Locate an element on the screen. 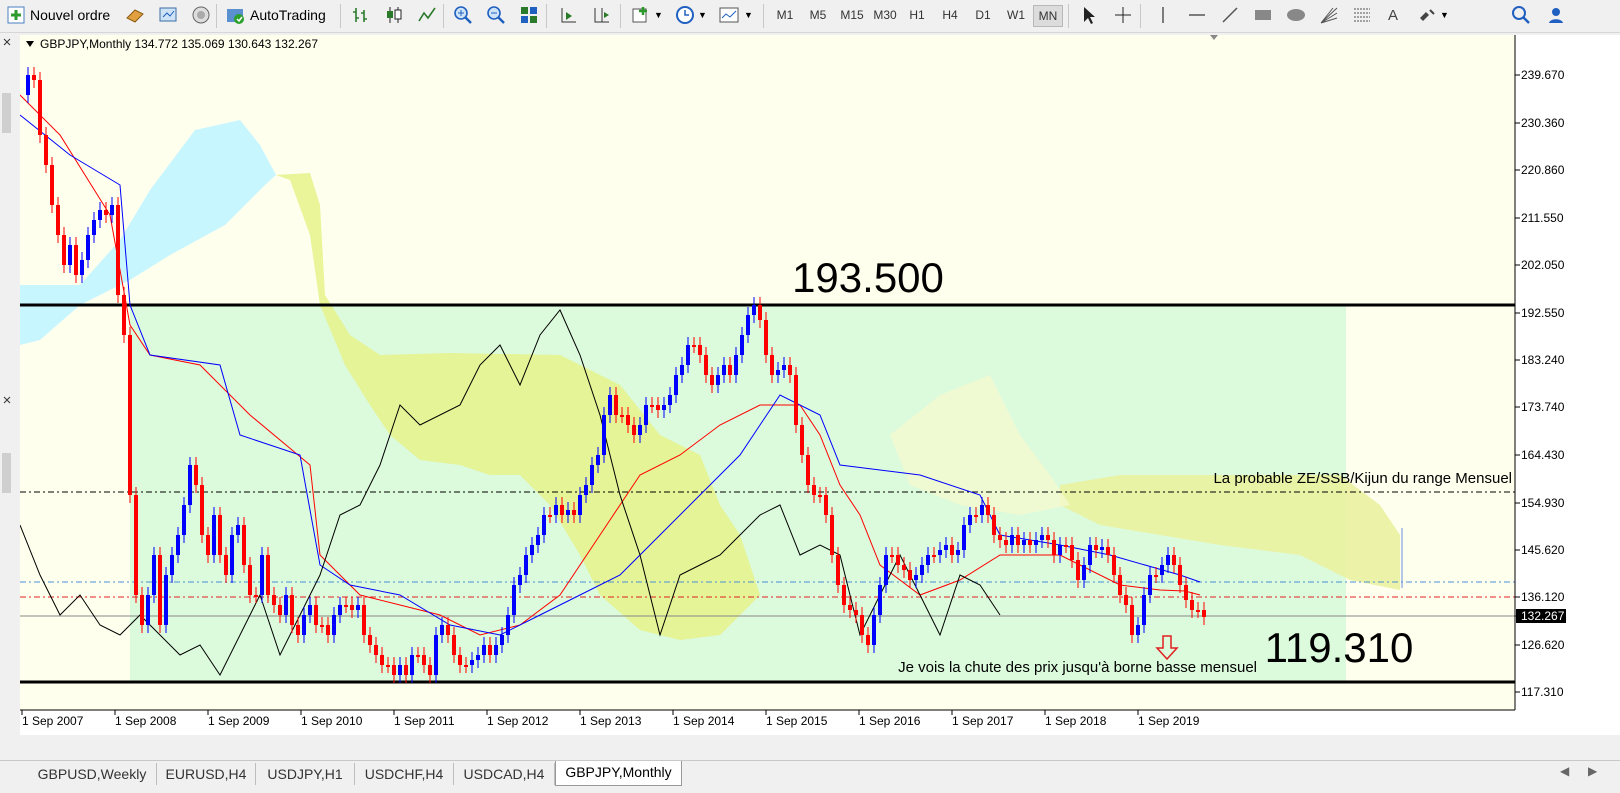  market-watch-icon is located at coordinates (135, 15).